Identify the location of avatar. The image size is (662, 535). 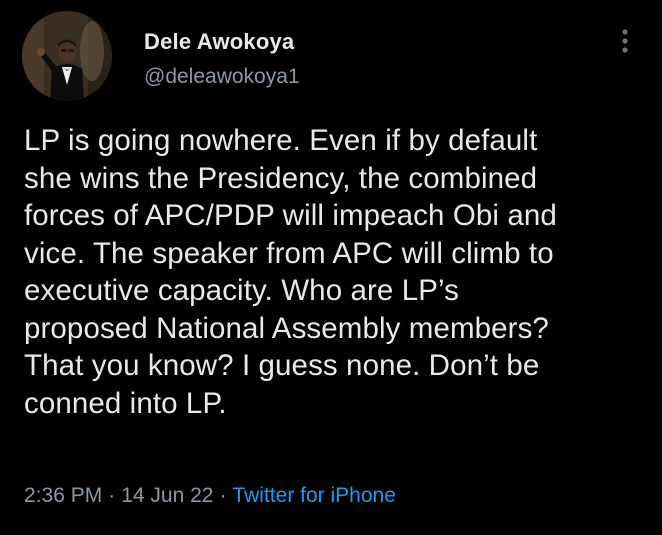
(67, 56).